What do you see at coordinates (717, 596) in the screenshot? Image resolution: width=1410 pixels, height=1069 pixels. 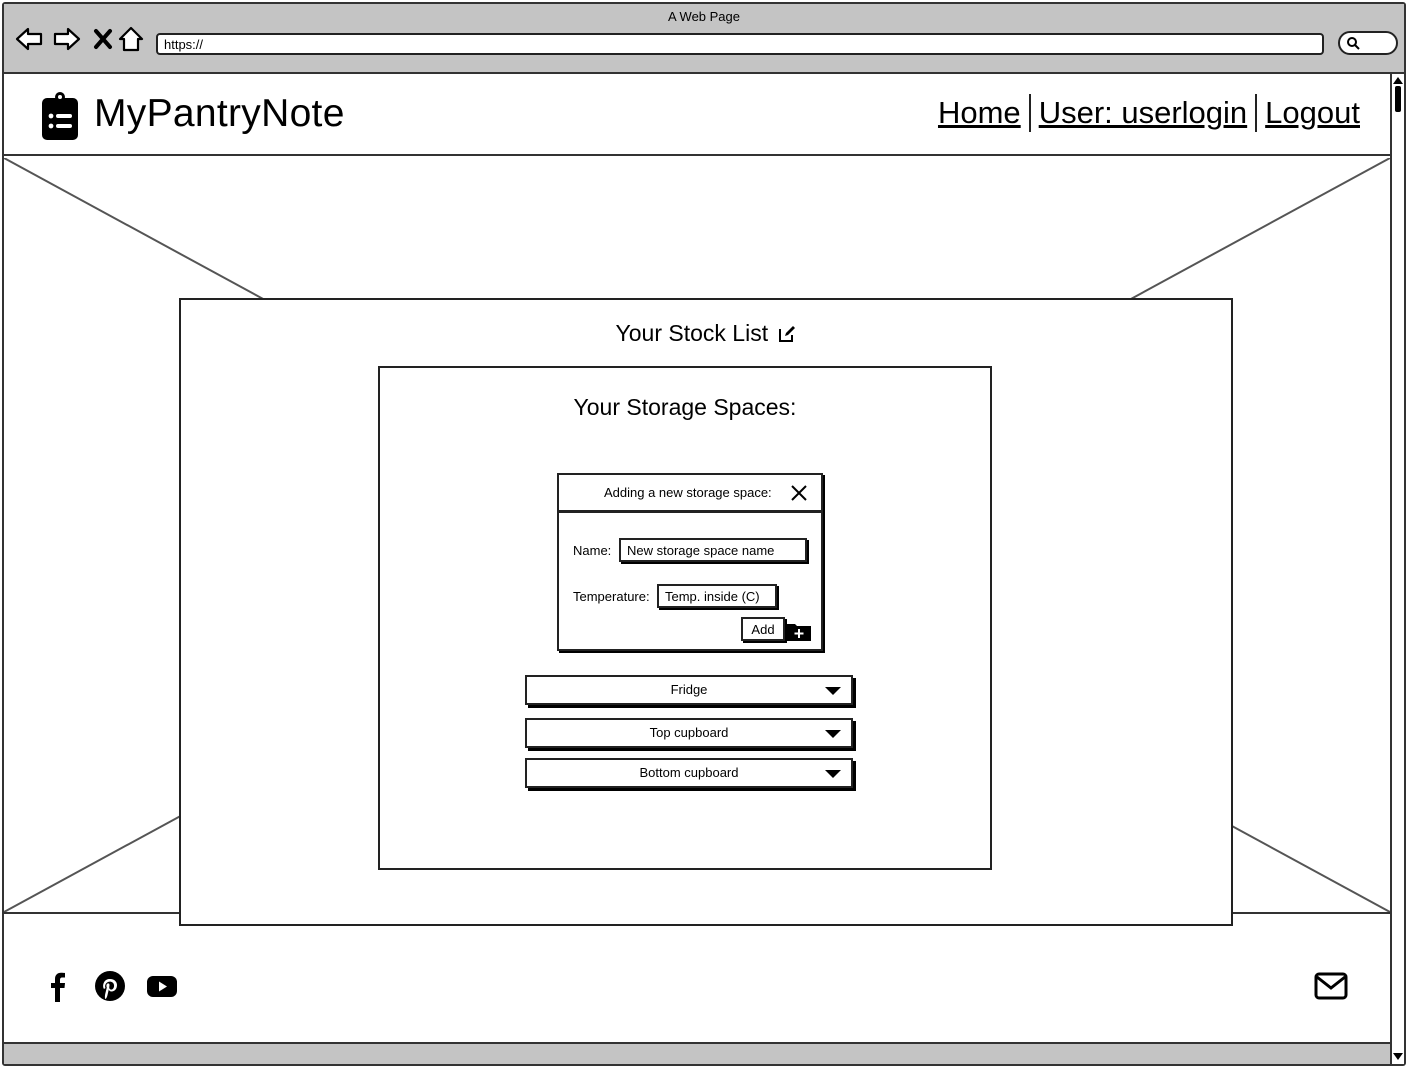 I see `temperature-input` at bounding box center [717, 596].